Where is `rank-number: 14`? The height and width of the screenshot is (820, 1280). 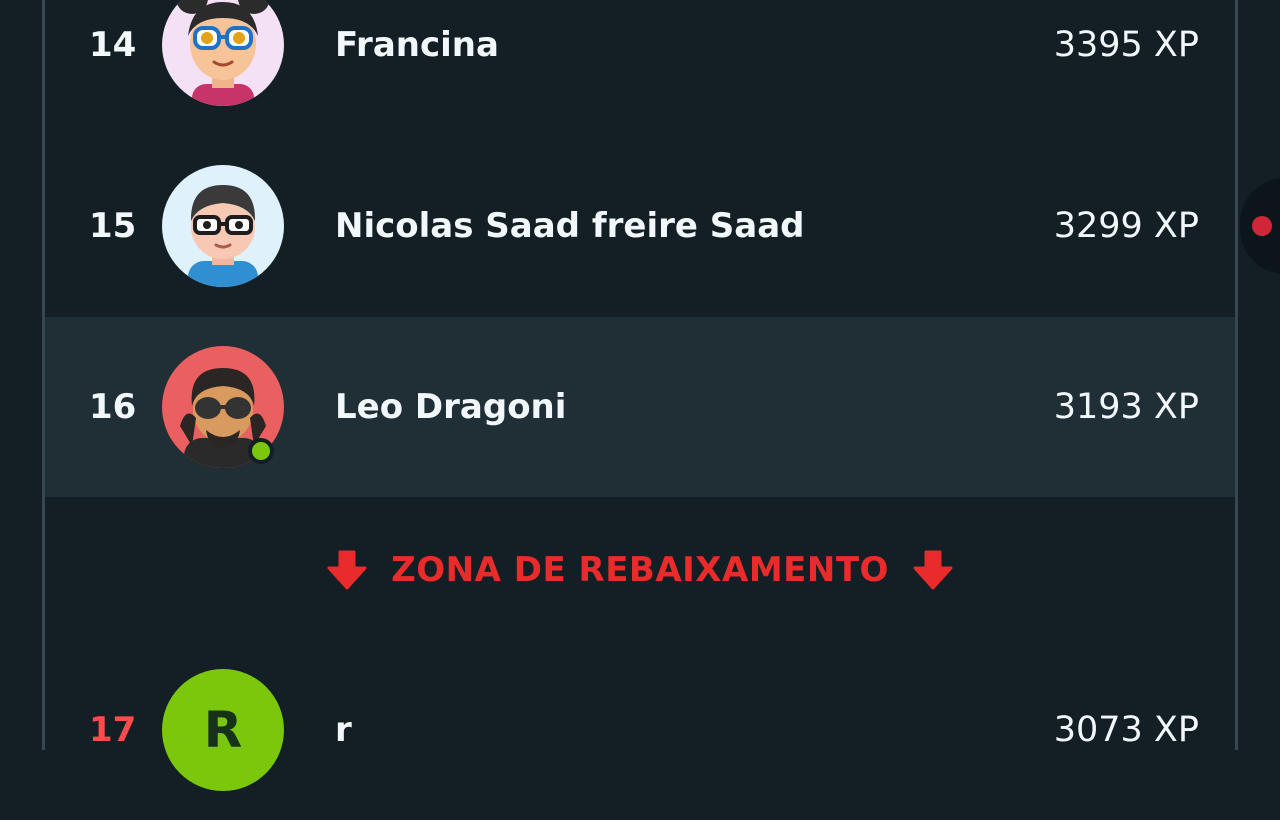
rank-number: 14 is located at coordinates (113, 45).